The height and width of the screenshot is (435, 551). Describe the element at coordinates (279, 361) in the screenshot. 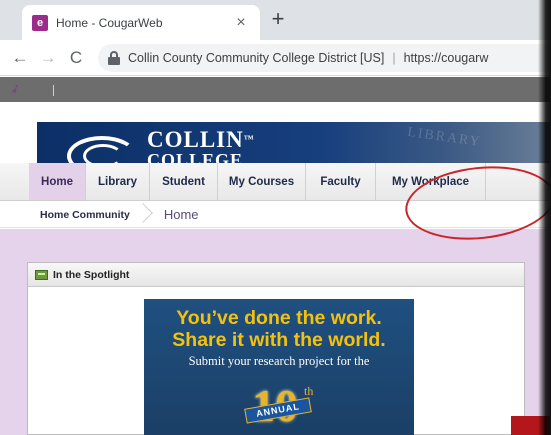

I see `promo-subtext: Submit your research project for the` at that location.